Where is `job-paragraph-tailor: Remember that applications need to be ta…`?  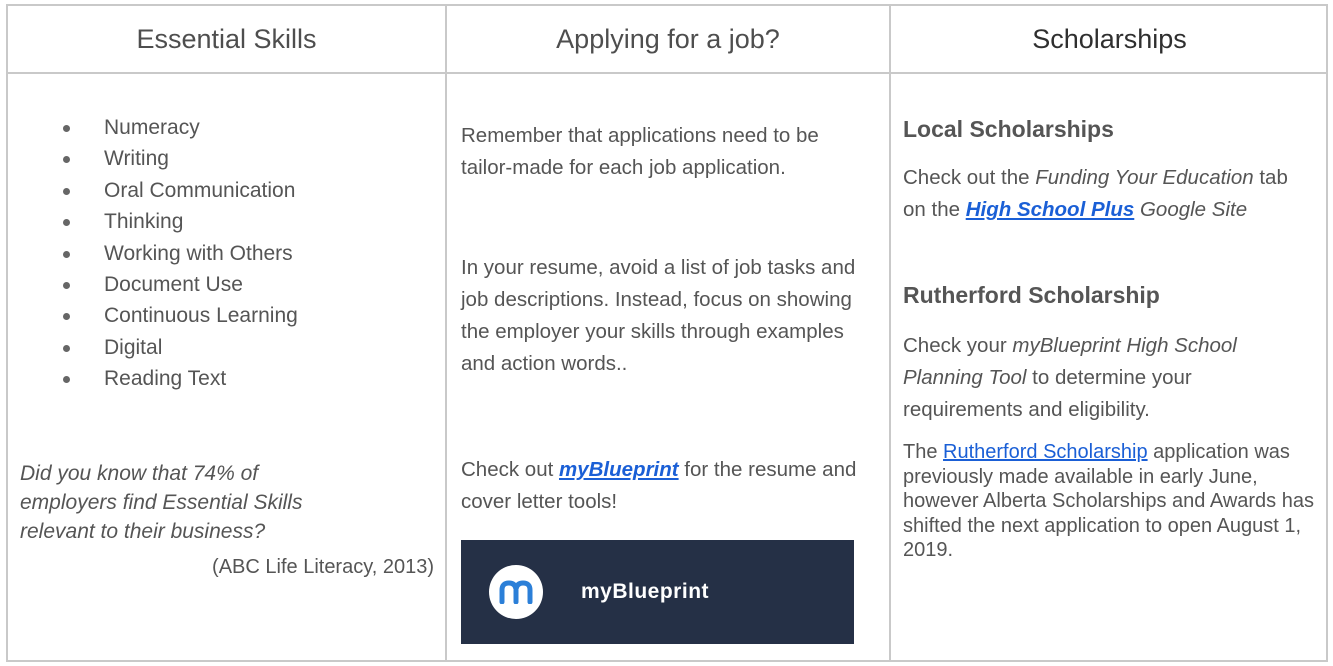
job-paragraph-tailor: Remember that applications need to be ta… is located at coordinates (640, 151).